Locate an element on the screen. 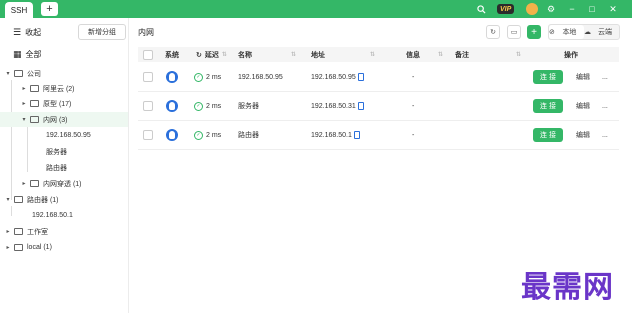 This screenshot has height=313, width=632. col-address: 地址 is located at coordinates (318, 55).